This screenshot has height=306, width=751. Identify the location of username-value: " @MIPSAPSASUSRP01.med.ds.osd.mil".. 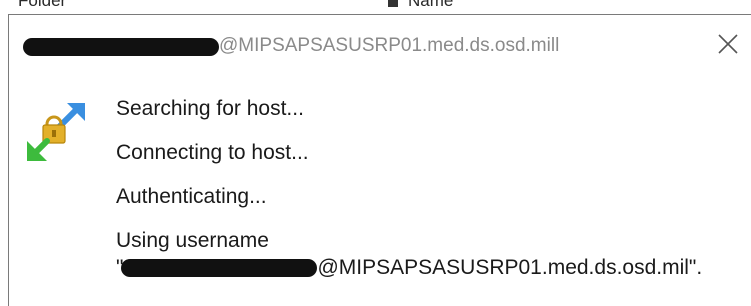
(409, 268).